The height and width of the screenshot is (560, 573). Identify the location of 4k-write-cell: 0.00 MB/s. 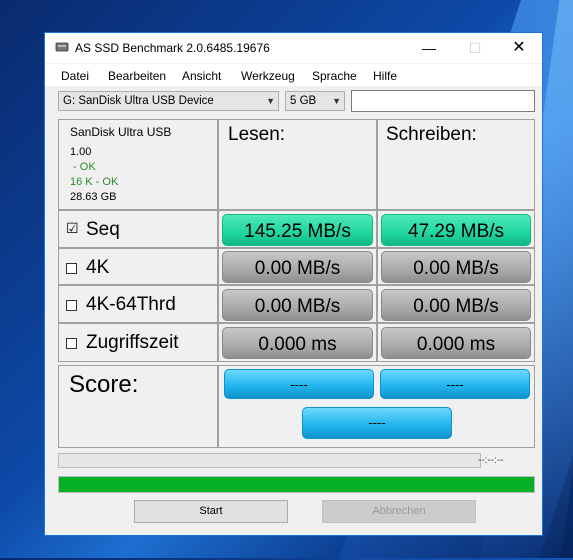
(456, 266).